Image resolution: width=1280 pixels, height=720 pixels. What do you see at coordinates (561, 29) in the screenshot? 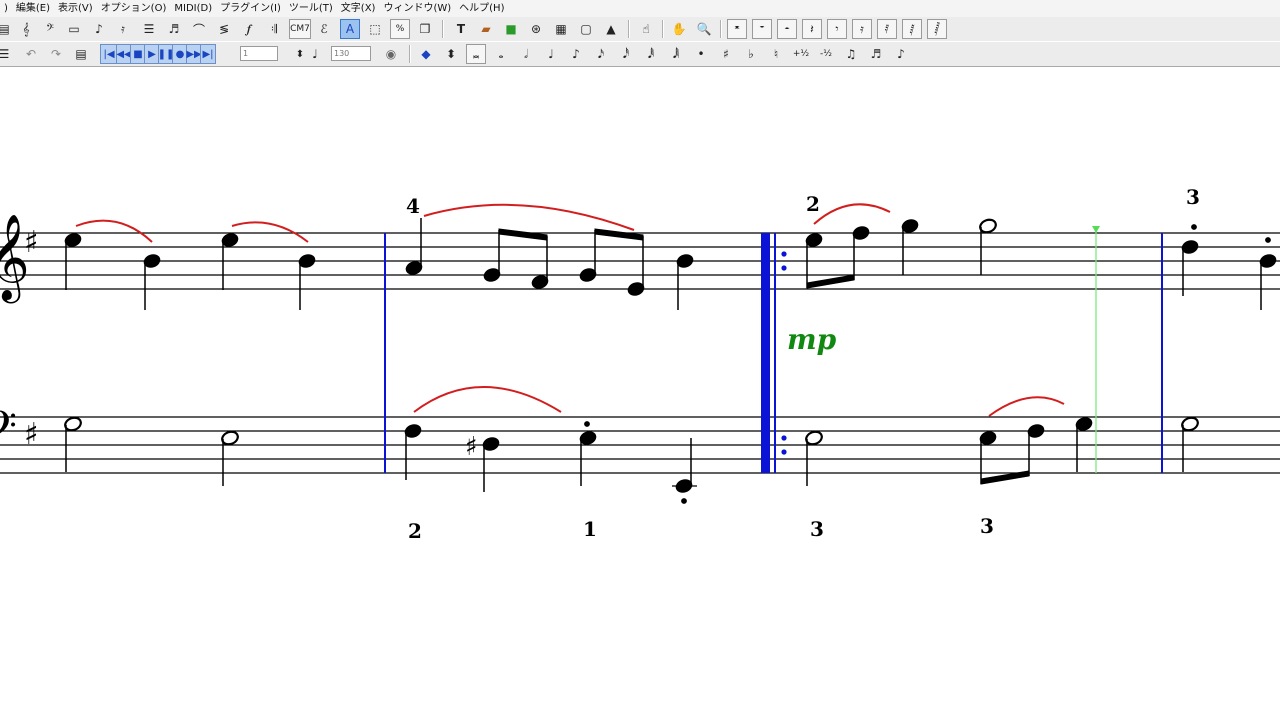
I see `mixer-tool-icon: ▦` at bounding box center [561, 29].